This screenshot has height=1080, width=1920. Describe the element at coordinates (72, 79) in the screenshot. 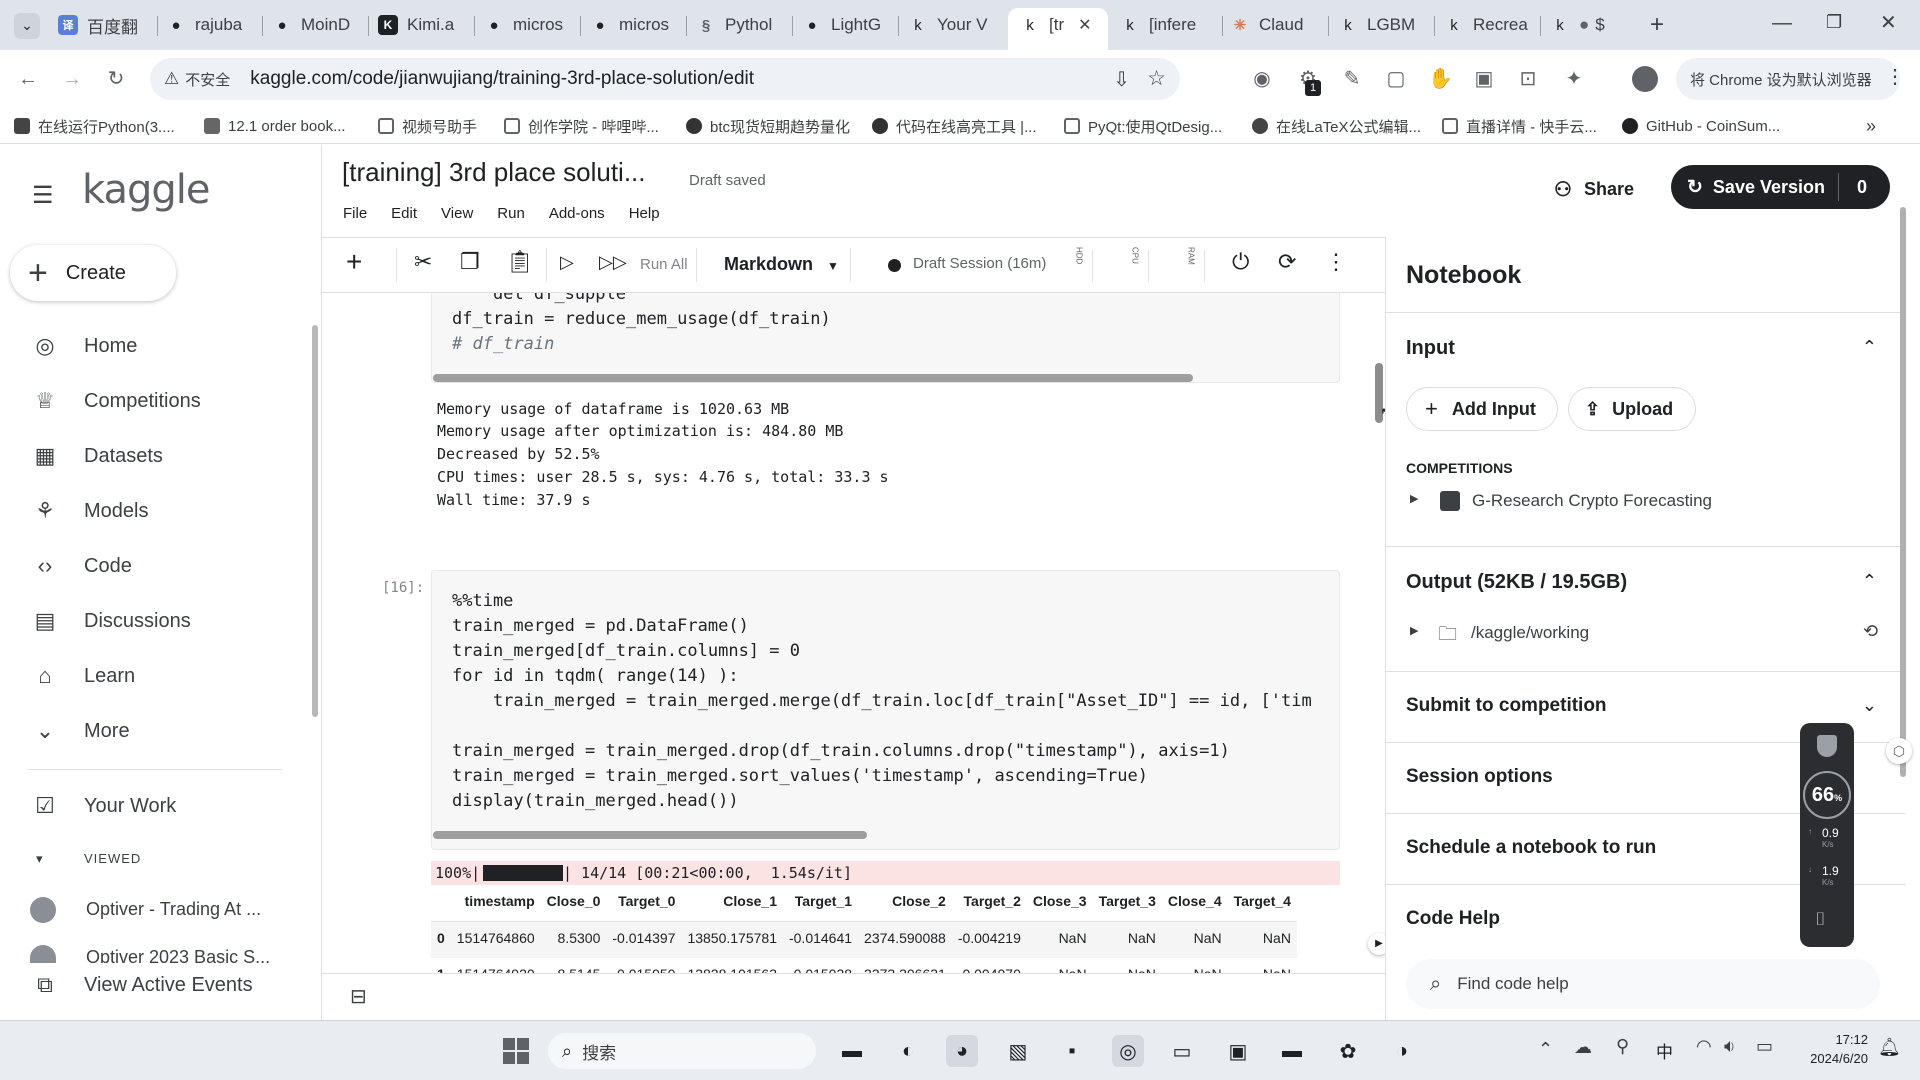

I see `forward-icon: →` at that location.